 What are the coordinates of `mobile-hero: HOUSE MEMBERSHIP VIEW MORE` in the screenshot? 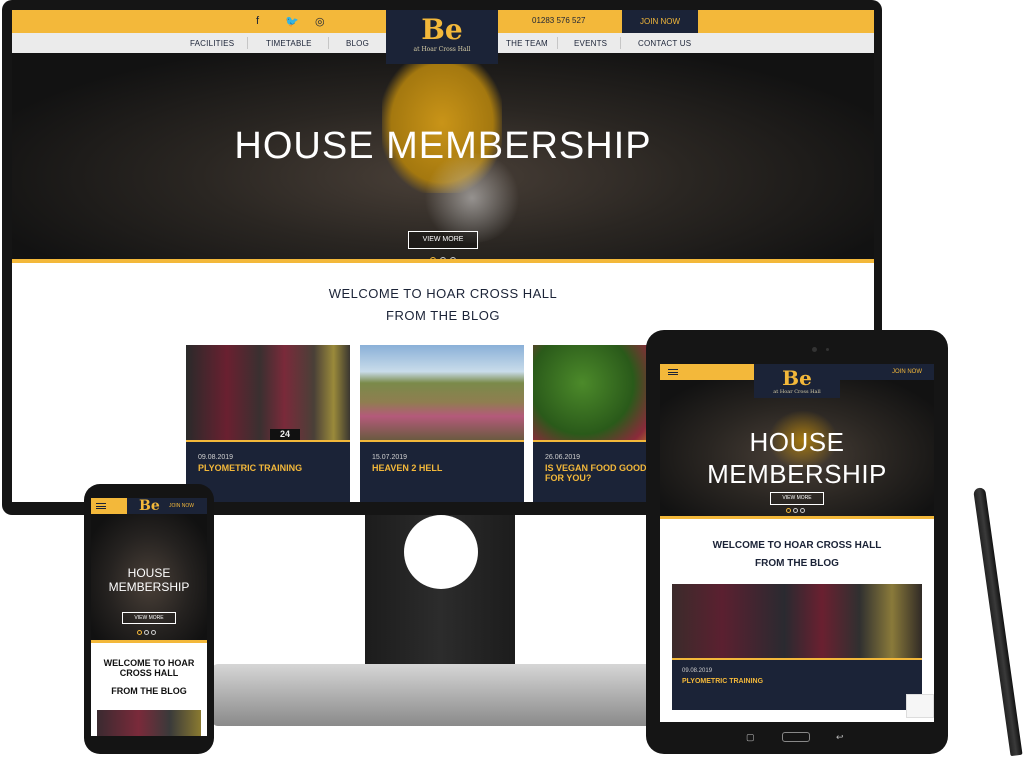 It's located at (149, 577).